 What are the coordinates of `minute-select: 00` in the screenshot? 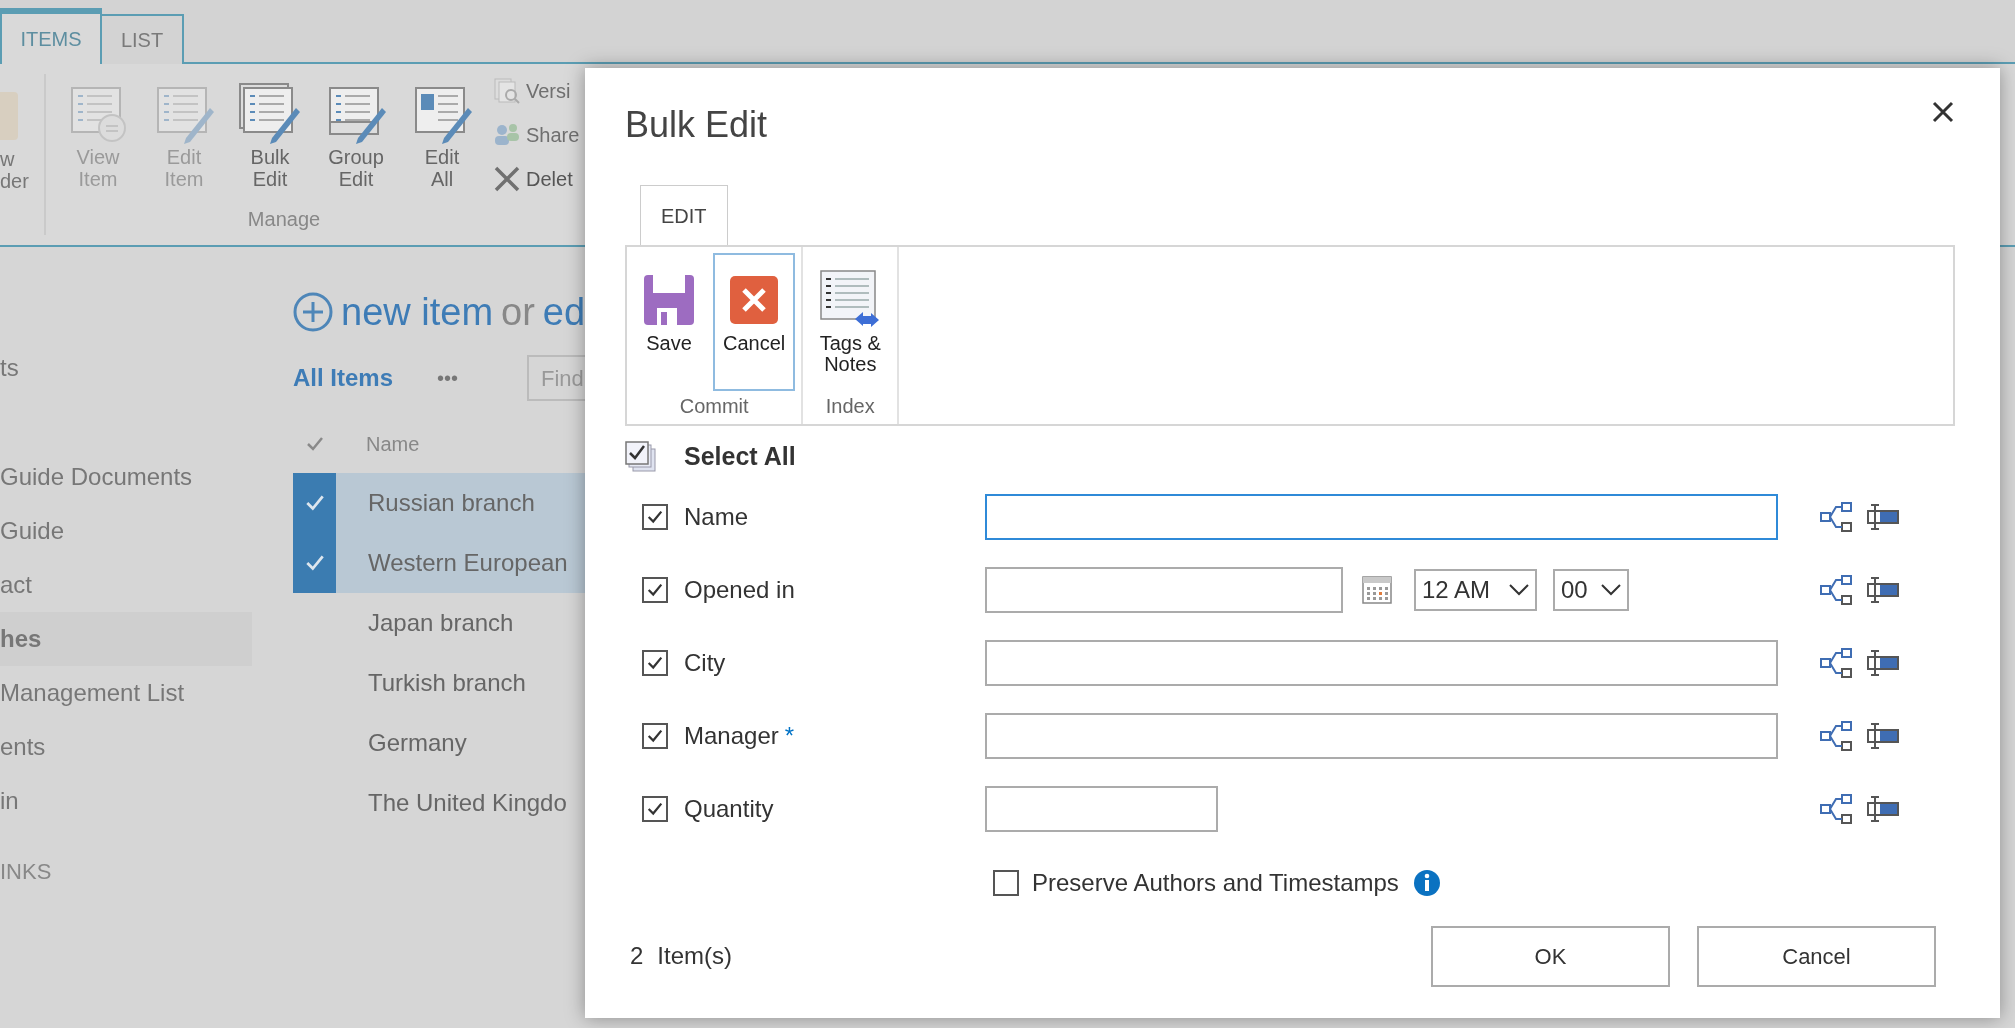 It's located at (1591, 589).